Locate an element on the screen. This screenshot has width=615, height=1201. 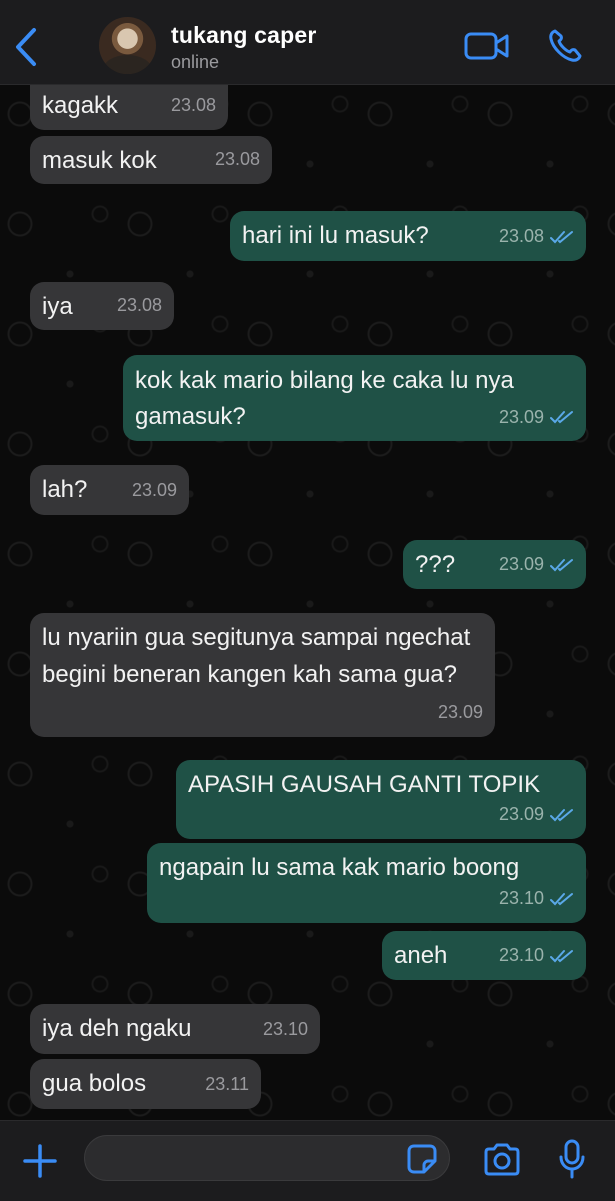
phone-icon is located at coordinates (565, 45).